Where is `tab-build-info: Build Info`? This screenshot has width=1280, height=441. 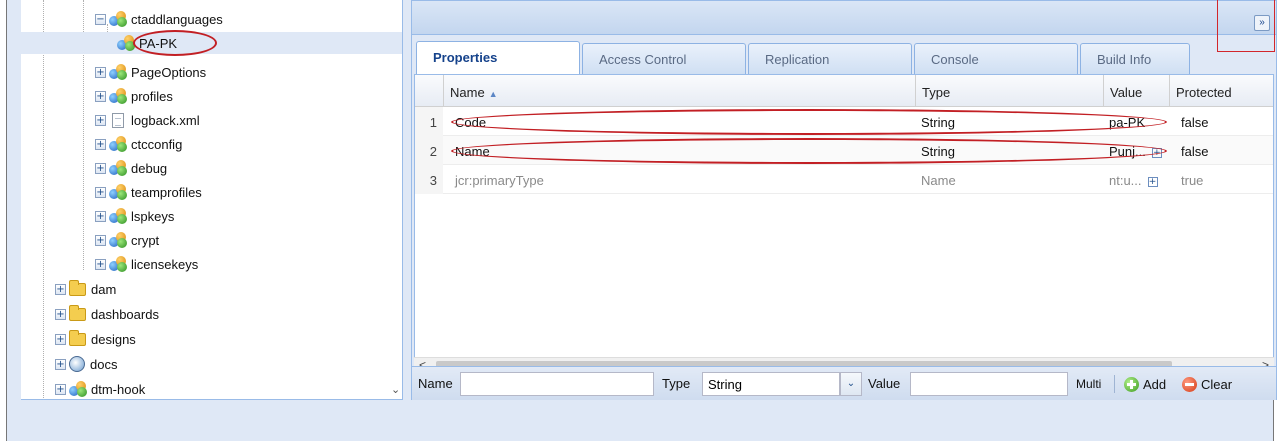 tab-build-info: Build Info is located at coordinates (1135, 58).